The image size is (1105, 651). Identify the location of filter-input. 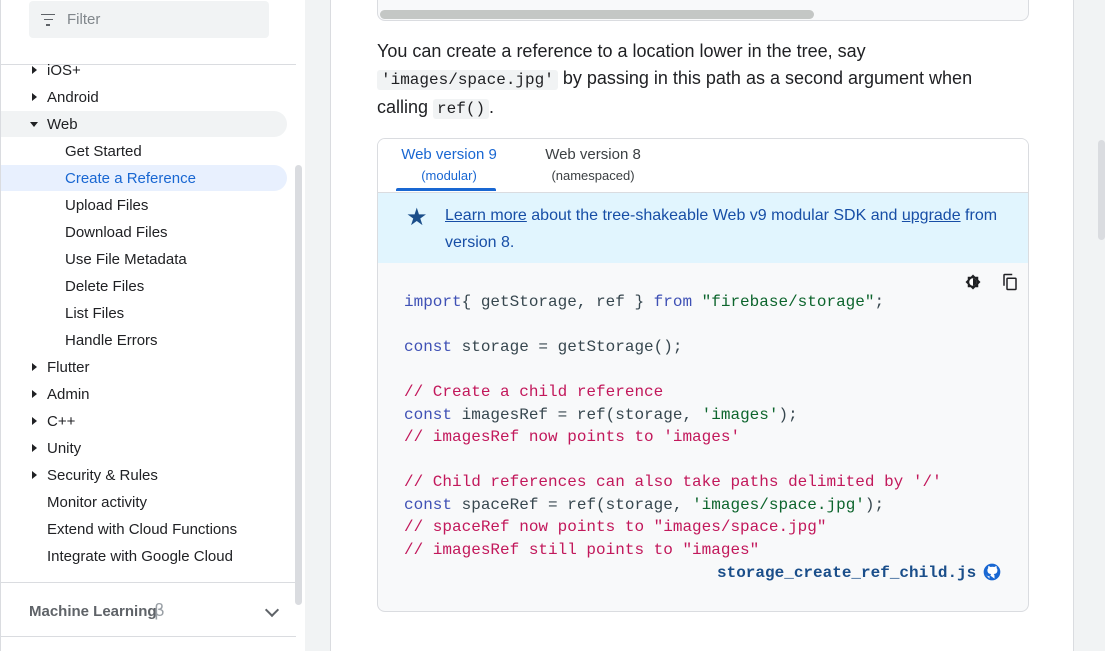
(157, 19).